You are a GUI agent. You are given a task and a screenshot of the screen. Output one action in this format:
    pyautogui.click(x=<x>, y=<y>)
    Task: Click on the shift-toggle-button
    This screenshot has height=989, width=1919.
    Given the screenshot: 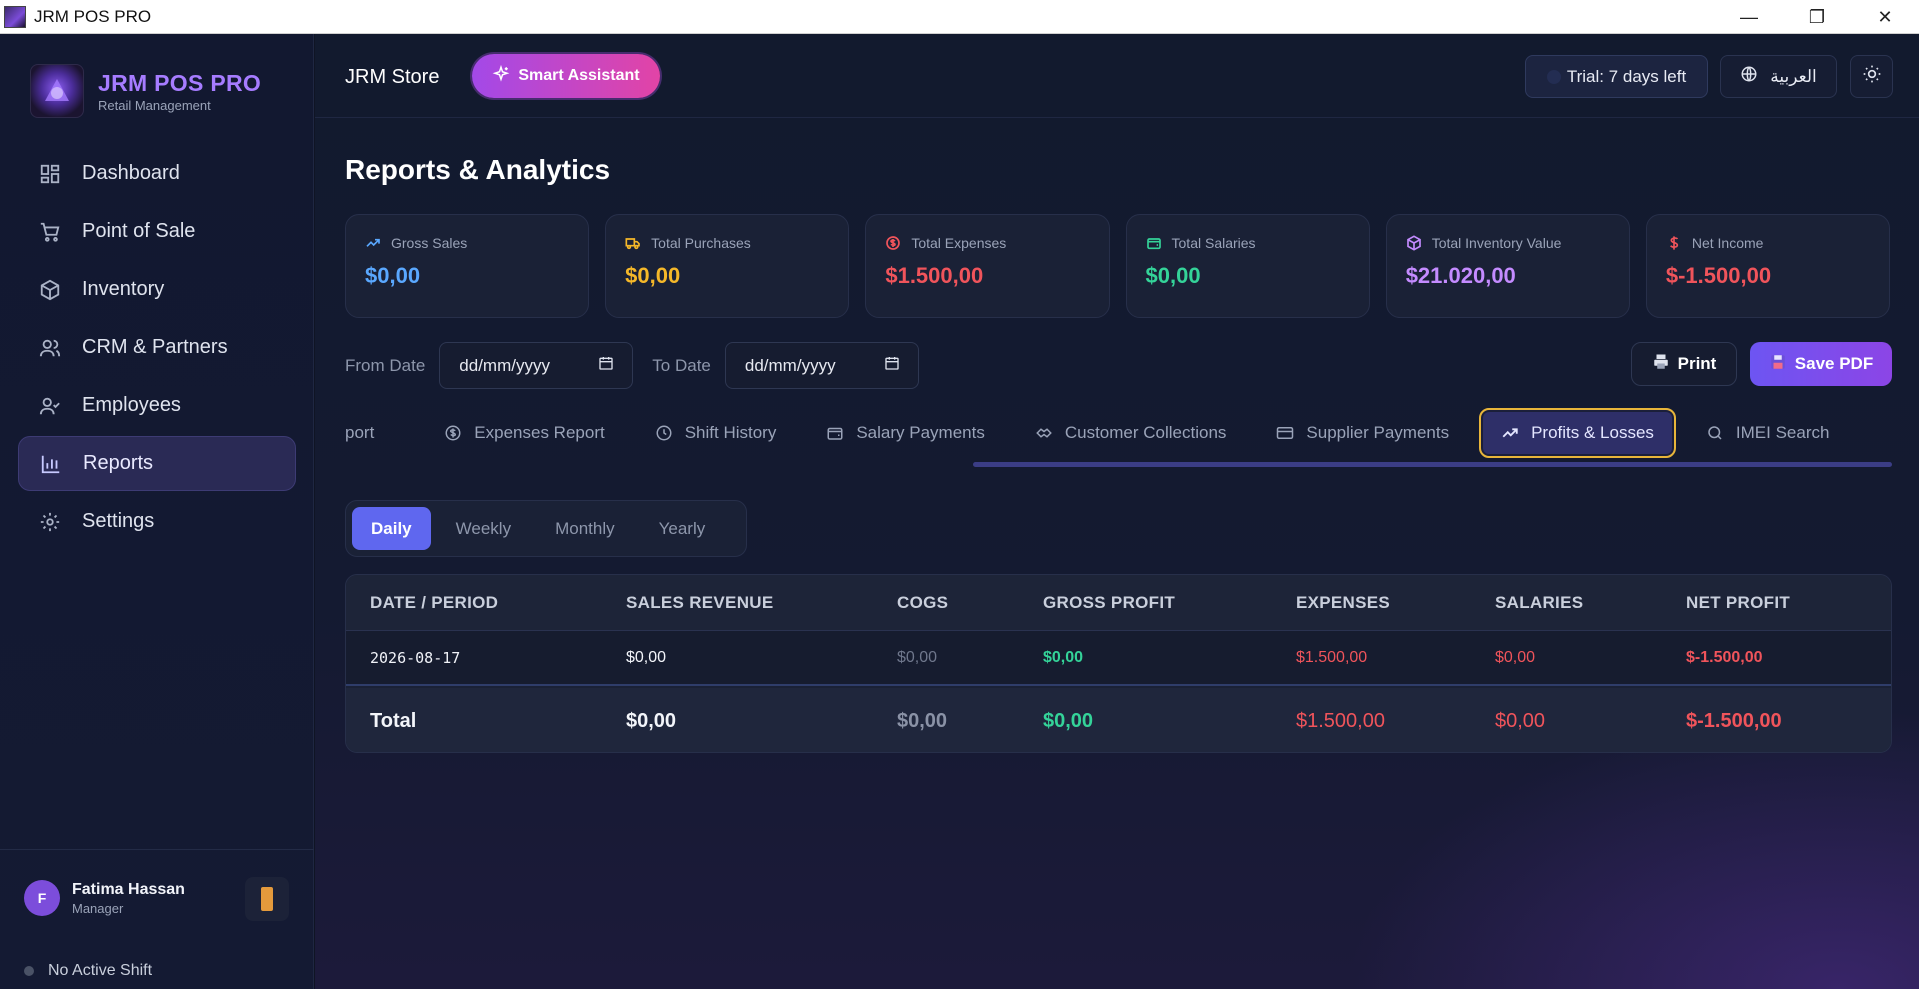 What is the action you would take?
    pyautogui.click(x=267, y=899)
    